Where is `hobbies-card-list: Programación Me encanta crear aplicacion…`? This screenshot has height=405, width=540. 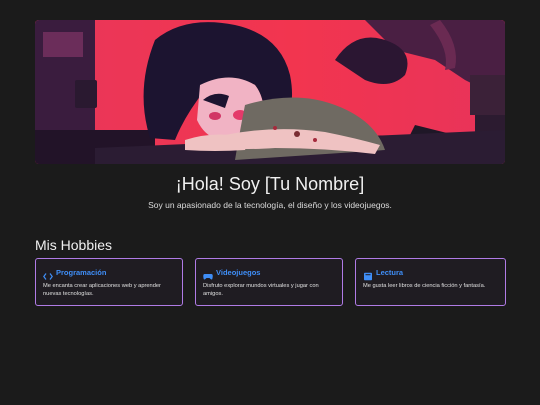 hobbies-card-list: Programación Me encanta crear aplicacion… is located at coordinates (270, 283).